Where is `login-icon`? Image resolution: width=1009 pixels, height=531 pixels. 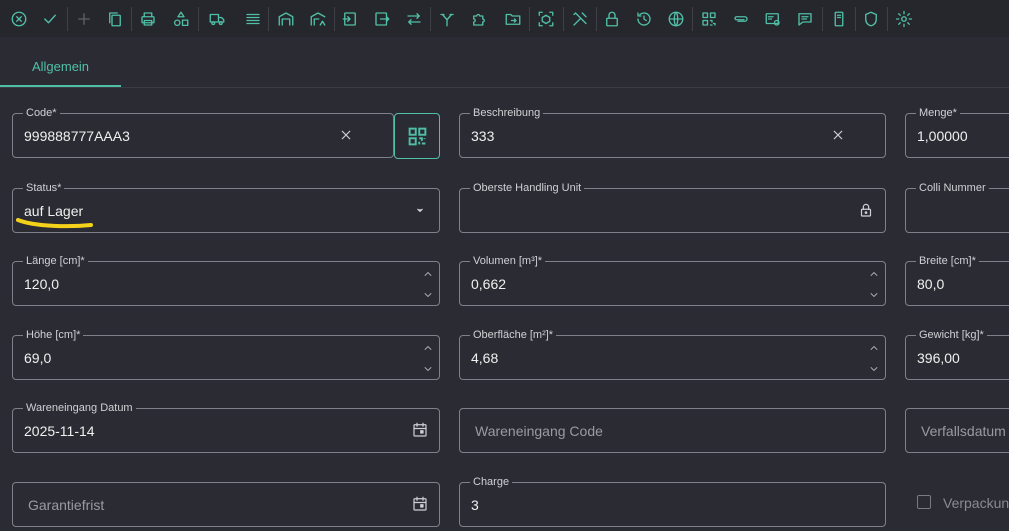
login-icon is located at coordinates (350, 19).